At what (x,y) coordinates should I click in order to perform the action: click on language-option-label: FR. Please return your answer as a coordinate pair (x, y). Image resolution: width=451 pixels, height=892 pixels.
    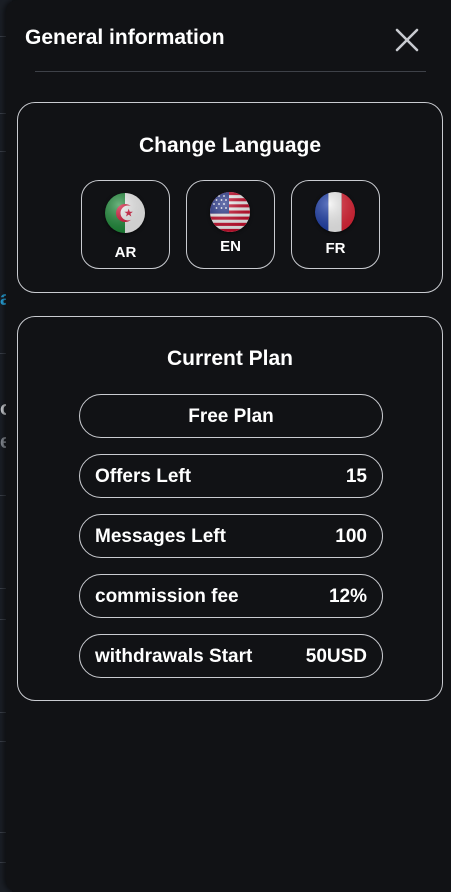
    Looking at the image, I should click on (335, 248).